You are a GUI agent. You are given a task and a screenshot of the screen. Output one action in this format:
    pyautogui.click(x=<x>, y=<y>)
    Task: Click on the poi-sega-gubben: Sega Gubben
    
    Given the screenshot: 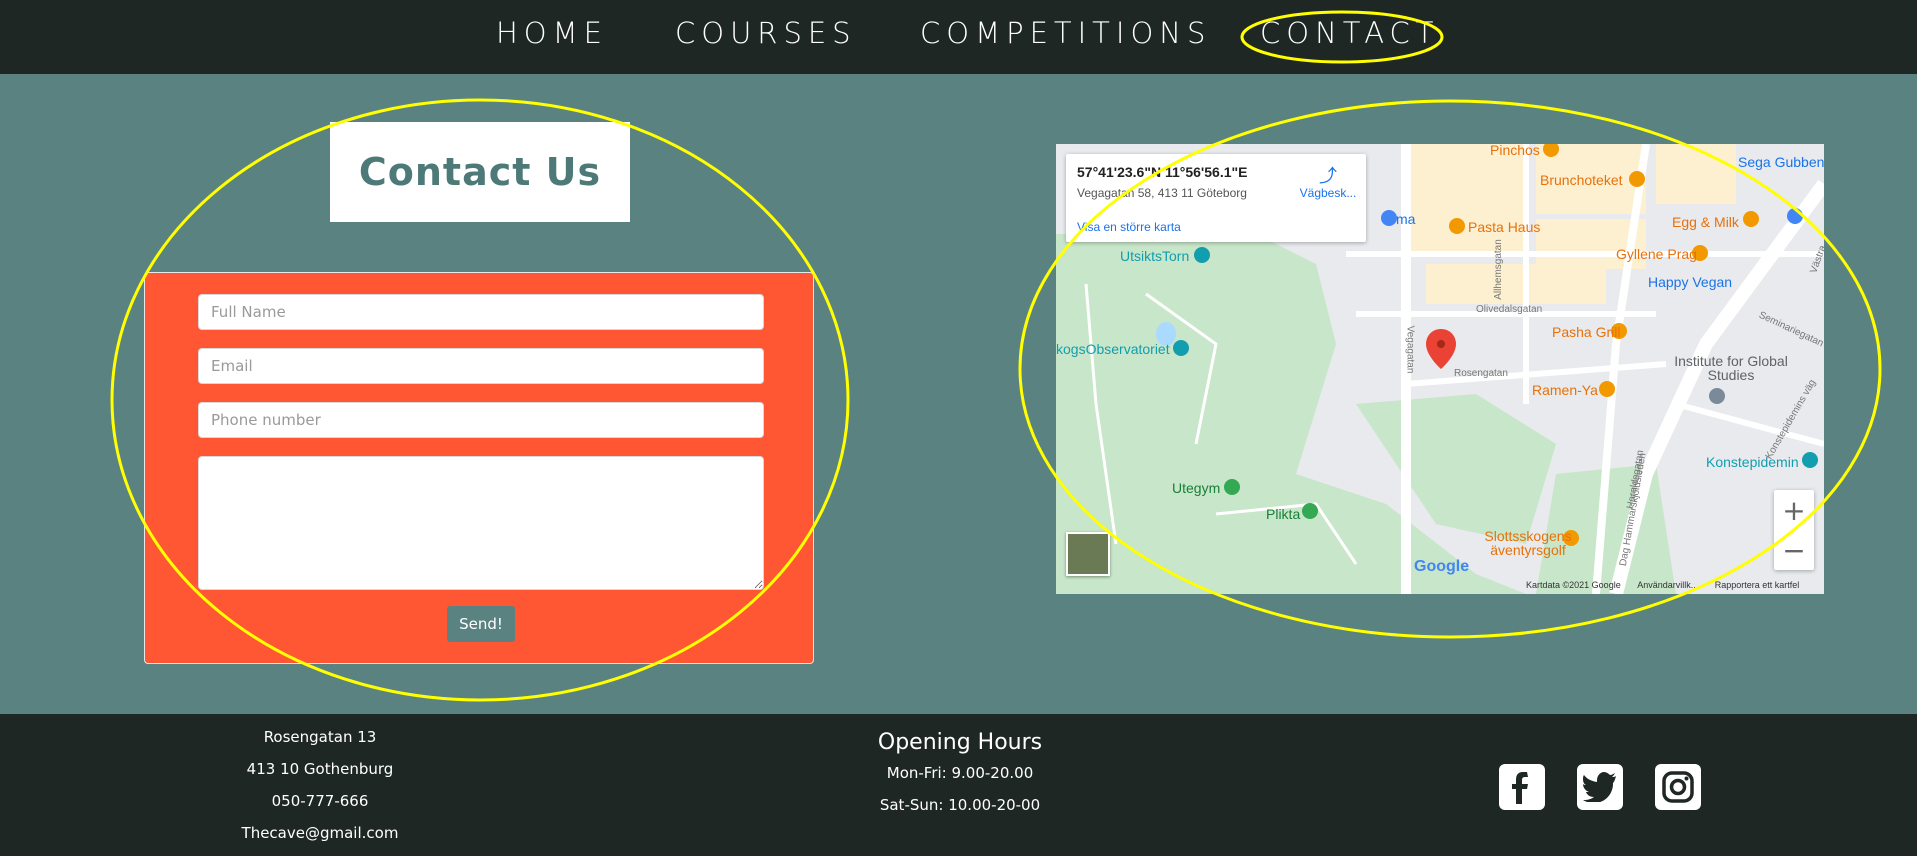 What is the action you would take?
    pyautogui.click(x=1781, y=162)
    